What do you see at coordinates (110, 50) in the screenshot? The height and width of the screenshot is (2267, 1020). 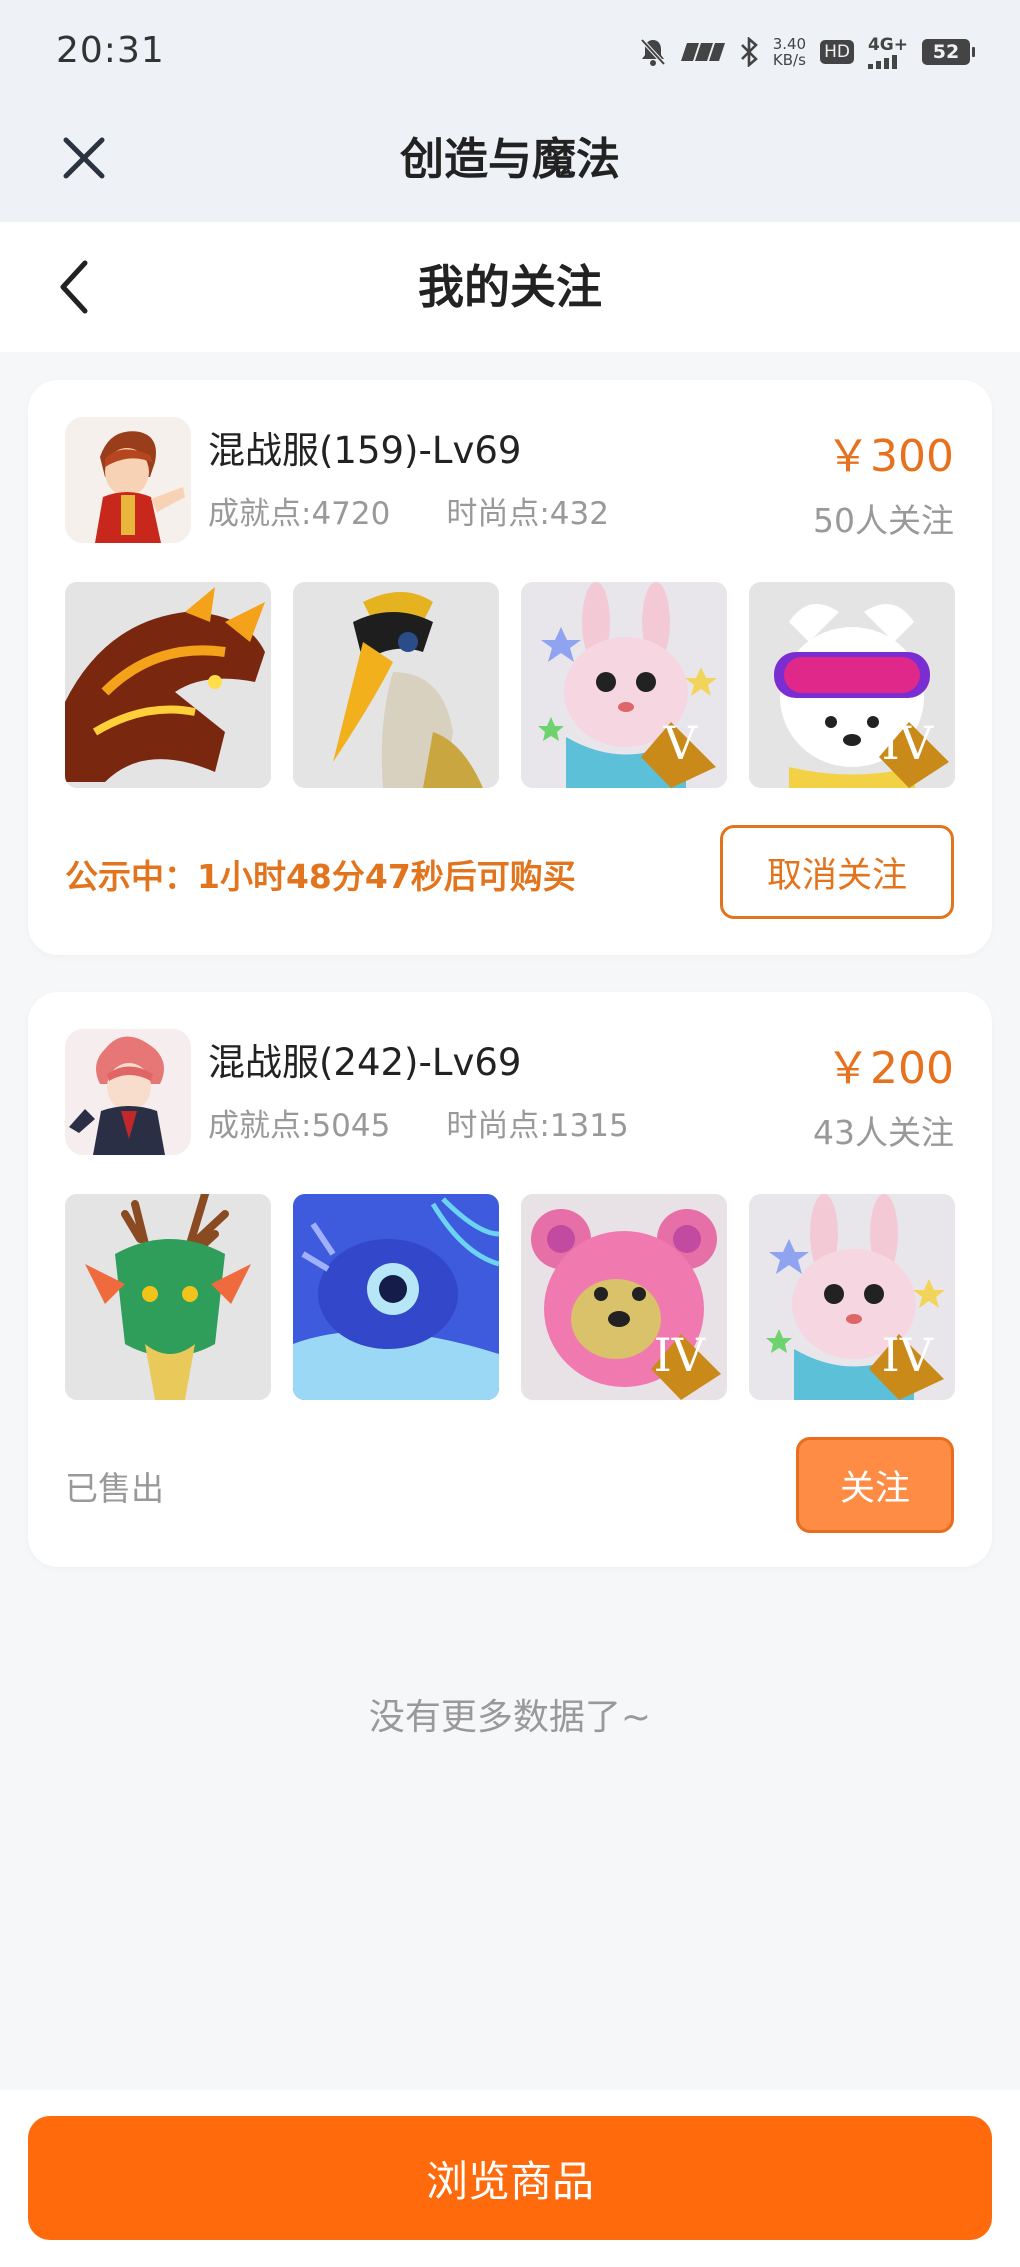 I see `status-time: 20:31` at bounding box center [110, 50].